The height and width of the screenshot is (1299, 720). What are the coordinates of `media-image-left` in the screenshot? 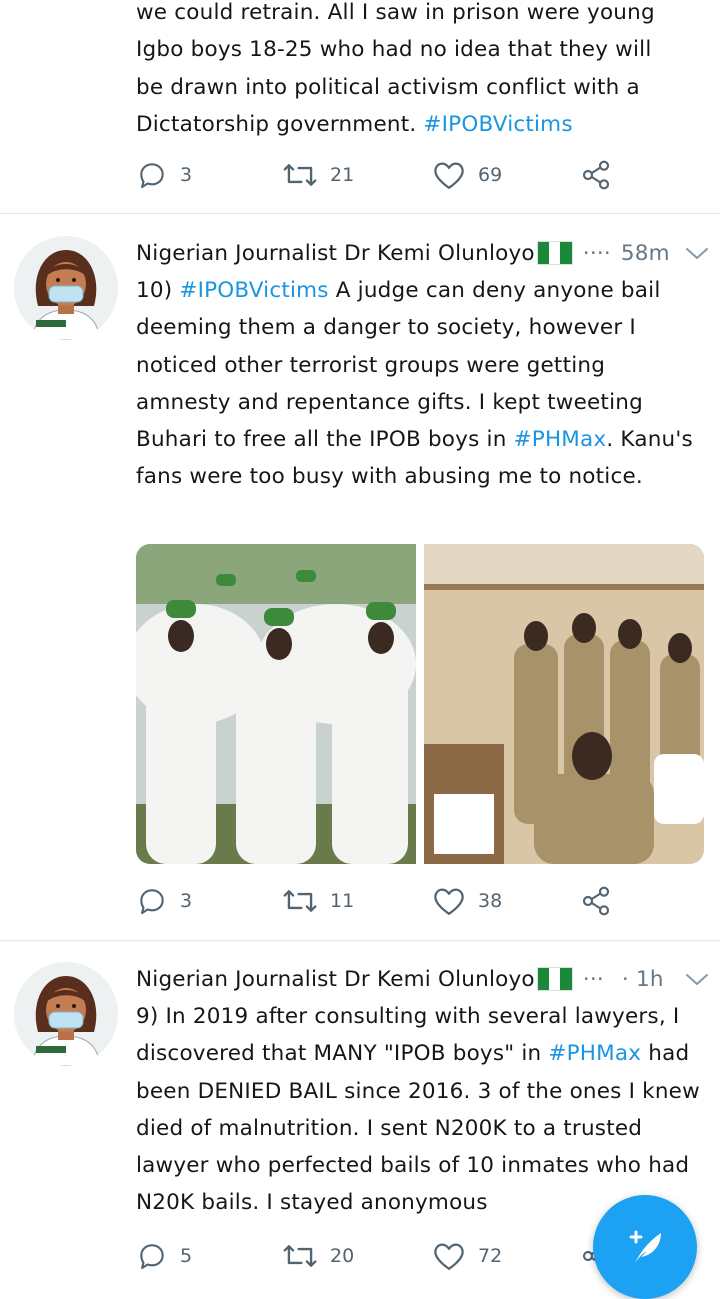 It's located at (276, 704).